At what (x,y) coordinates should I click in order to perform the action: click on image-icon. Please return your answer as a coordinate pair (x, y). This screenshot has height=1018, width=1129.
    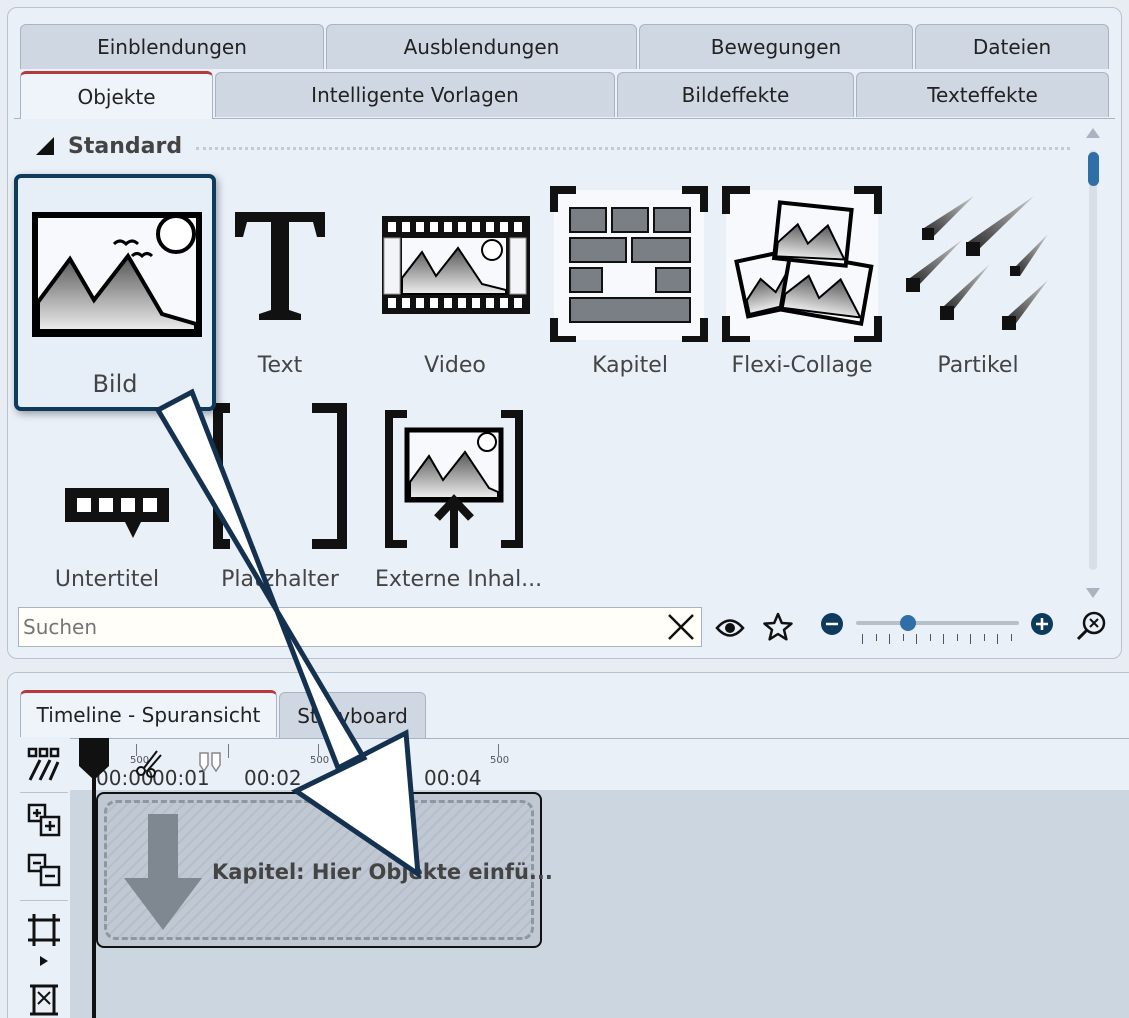
    Looking at the image, I should click on (117, 274).